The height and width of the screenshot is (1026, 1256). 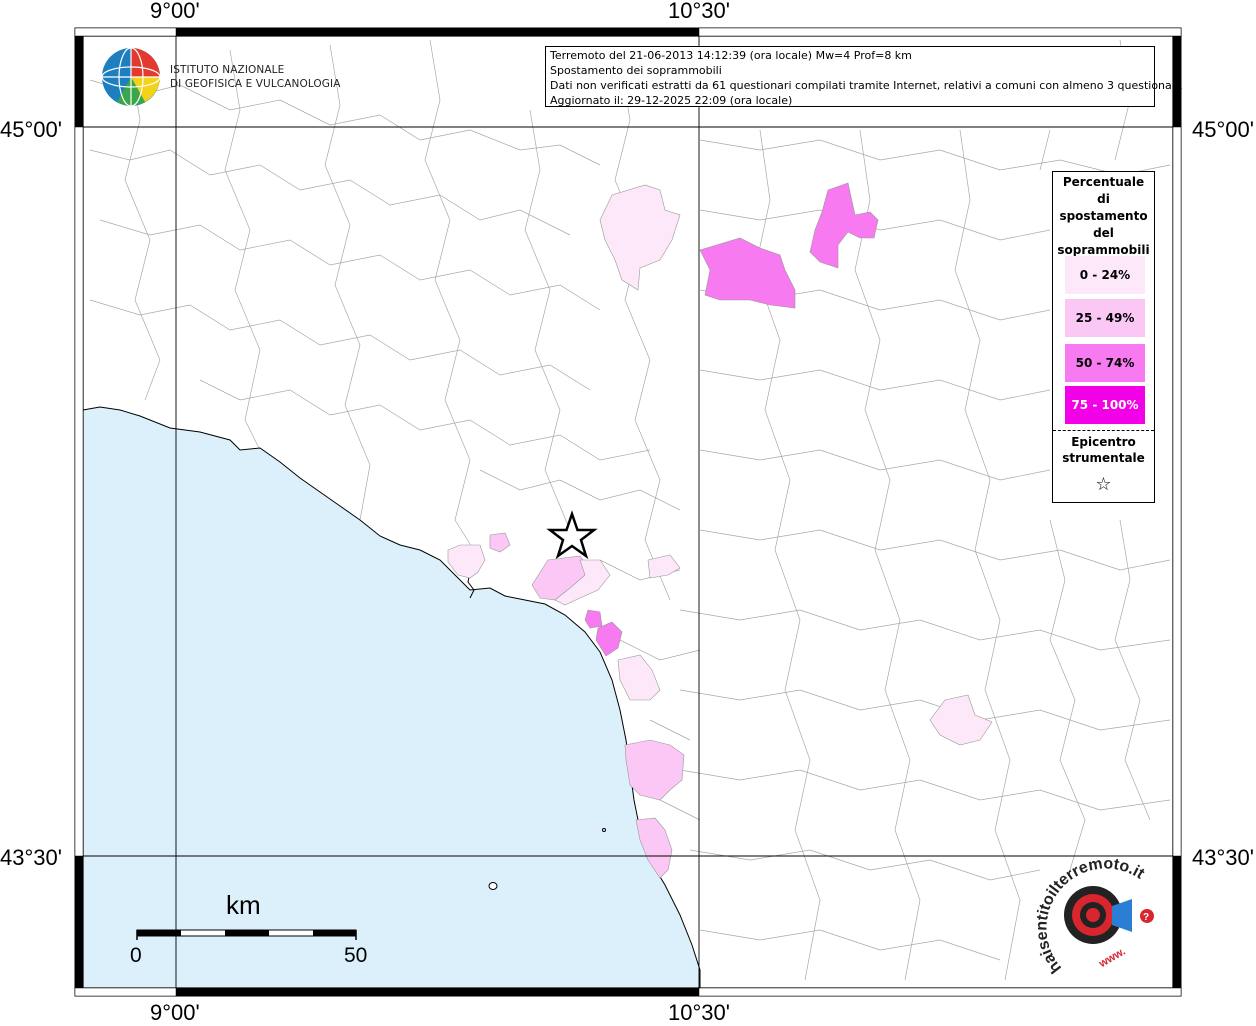 What do you see at coordinates (636, 70) in the screenshot?
I see `map-subject: Spostamento dei soprammobili` at bounding box center [636, 70].